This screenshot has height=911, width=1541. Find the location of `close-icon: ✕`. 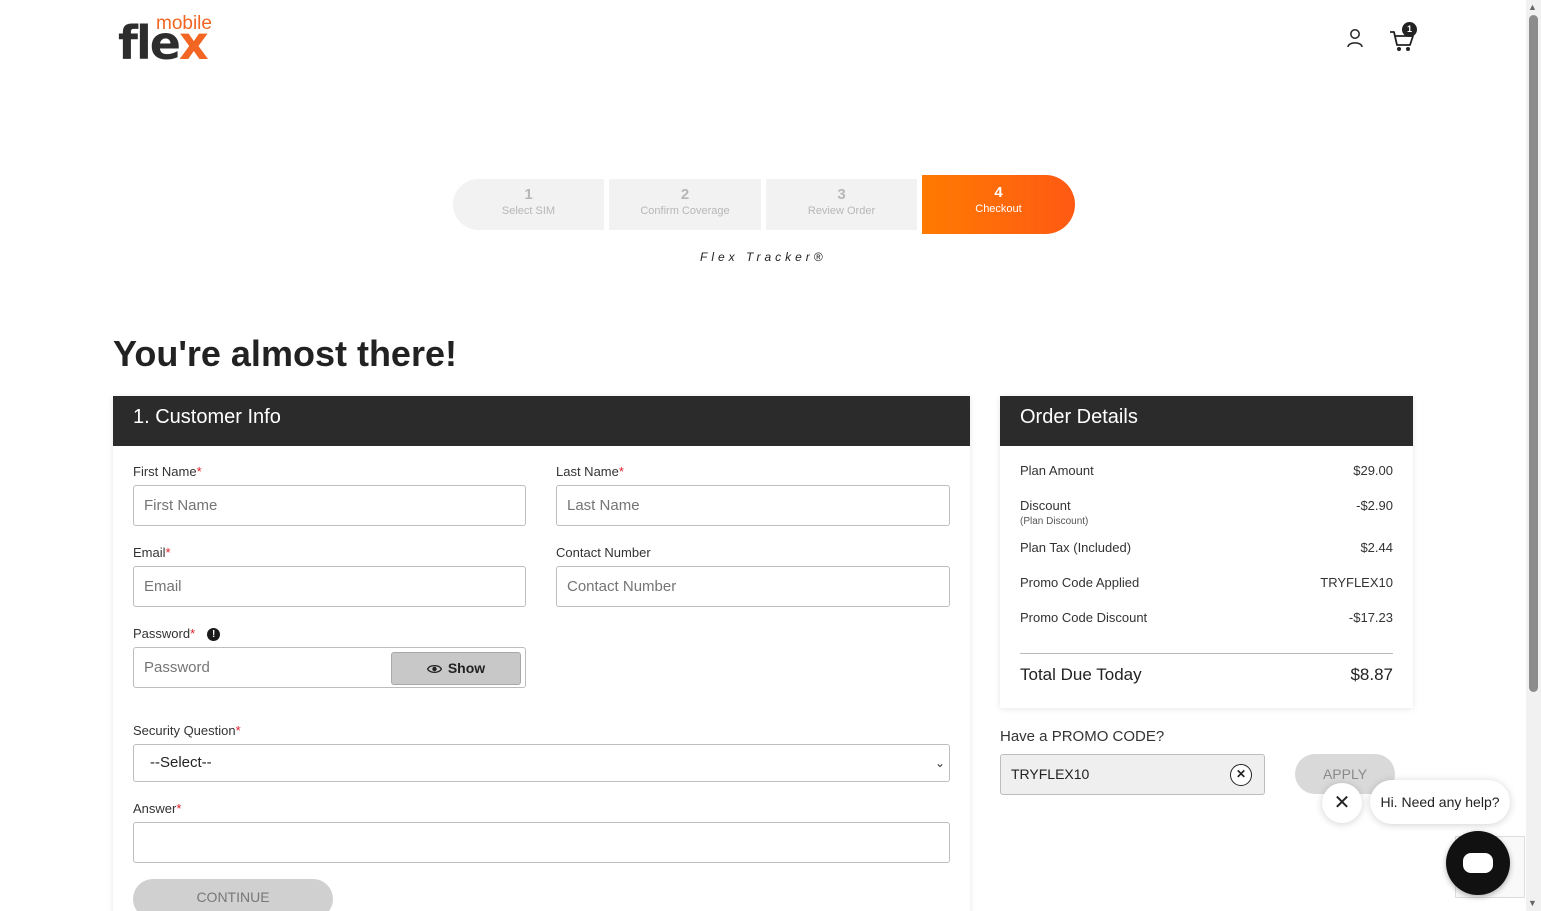

close-icon: ✕ is located at coordinates (1342, 803).